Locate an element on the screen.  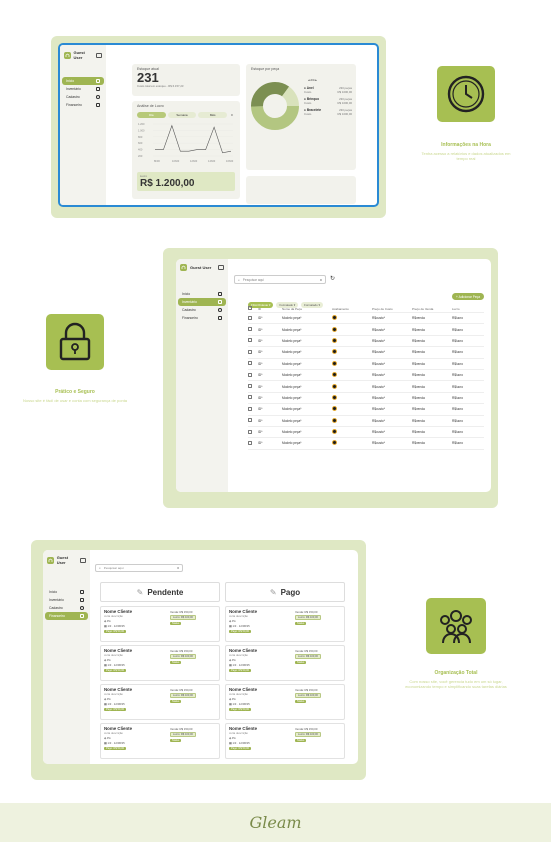
x-tick-label: 8h00 is located at coordinates (157, 161).